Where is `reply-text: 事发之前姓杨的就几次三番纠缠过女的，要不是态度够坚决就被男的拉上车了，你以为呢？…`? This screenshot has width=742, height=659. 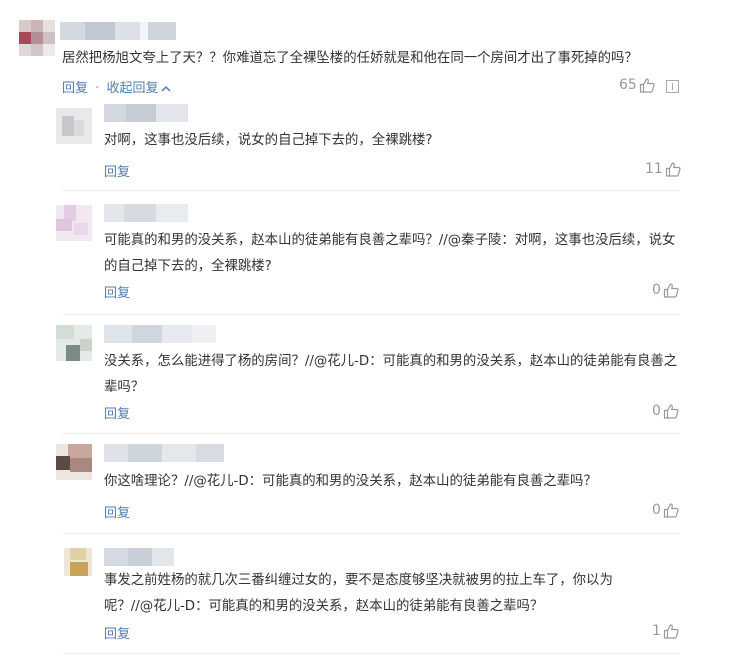 reply-text: 事发之前姓杨的就几次三番纠缠过女的，要不是态度够坚决就被男的拉上车了，你以为呢？… is located at coordinates (358, 593).